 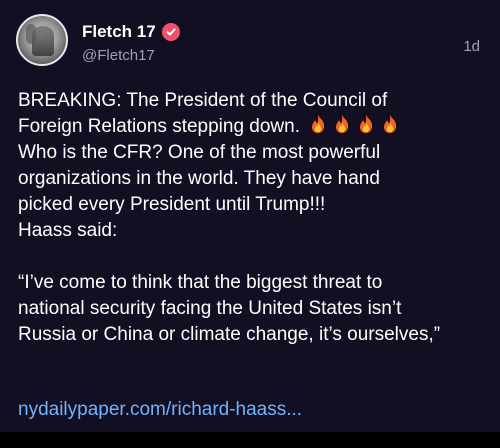 I want to click on post-timestamp: 1d, so click(x=471, y=46).